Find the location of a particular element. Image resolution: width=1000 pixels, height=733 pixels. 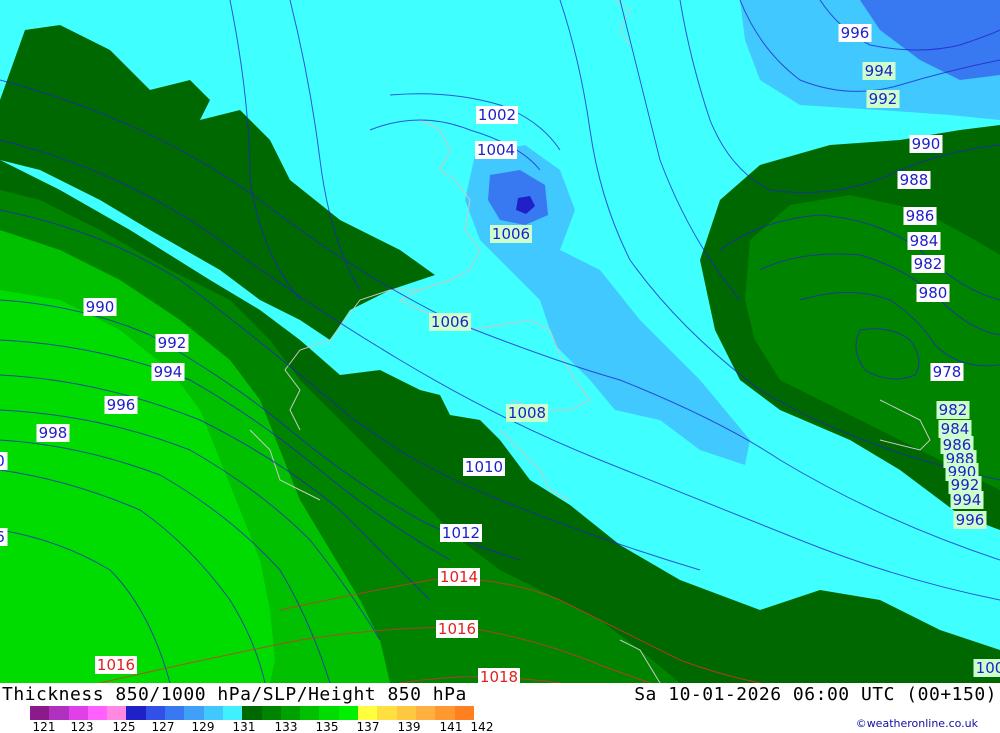

isobar-label-text: 1012 is located at coordinates (461, 533).